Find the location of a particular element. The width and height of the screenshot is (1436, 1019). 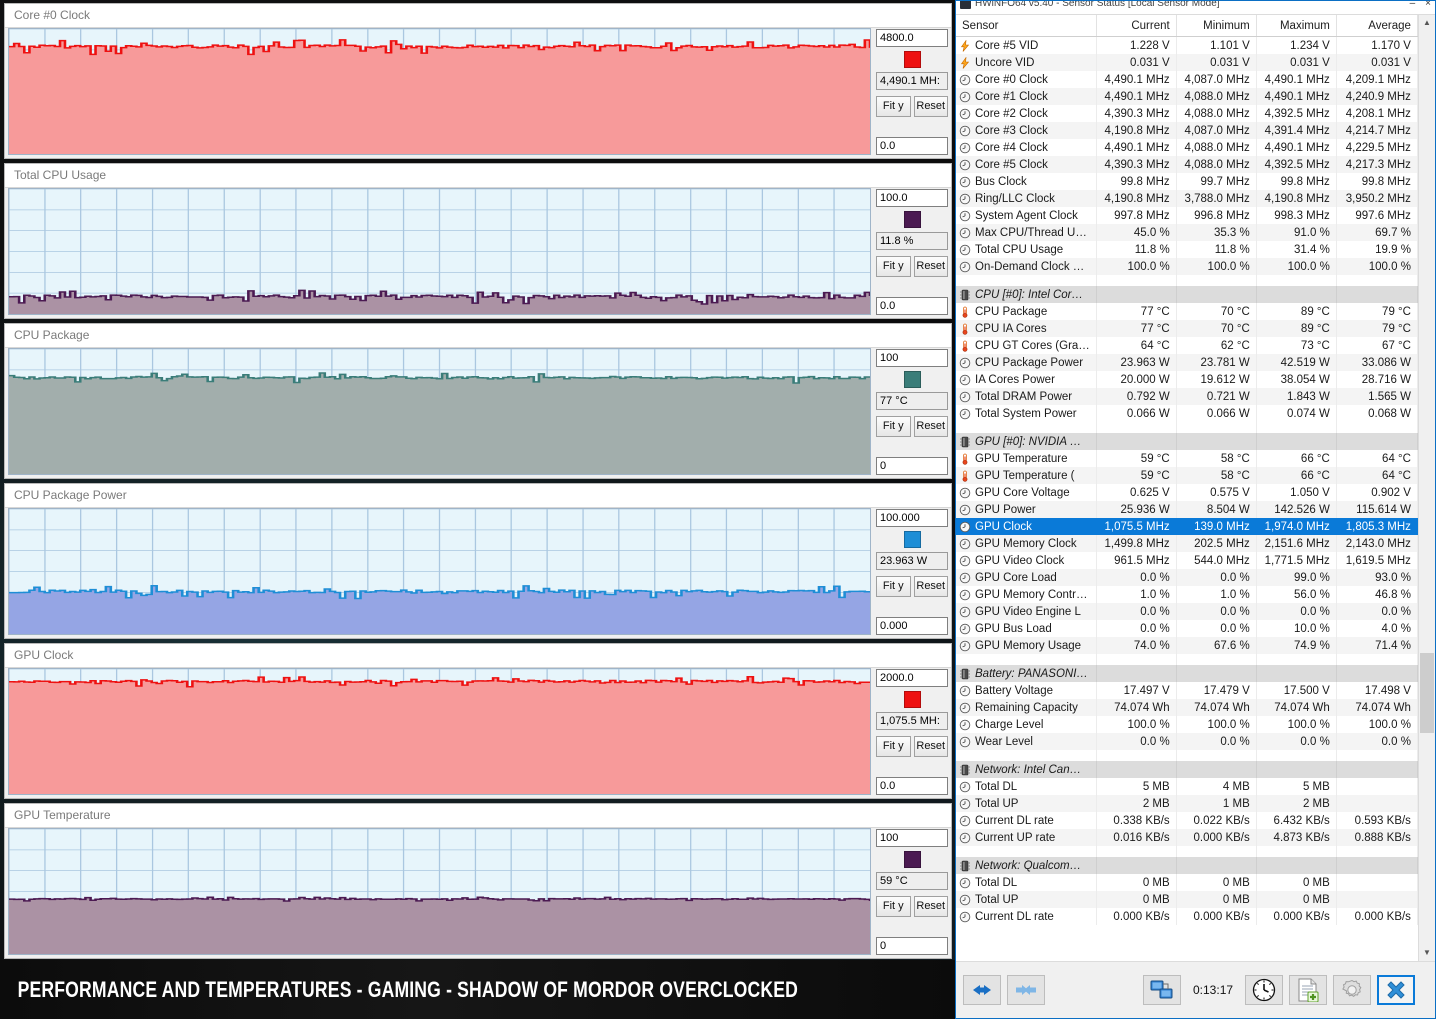

table-row: CPU GT Cores (Gra… 64 °C 62 °C 73 °C 67 °C is located at coordinates (1187, 345).